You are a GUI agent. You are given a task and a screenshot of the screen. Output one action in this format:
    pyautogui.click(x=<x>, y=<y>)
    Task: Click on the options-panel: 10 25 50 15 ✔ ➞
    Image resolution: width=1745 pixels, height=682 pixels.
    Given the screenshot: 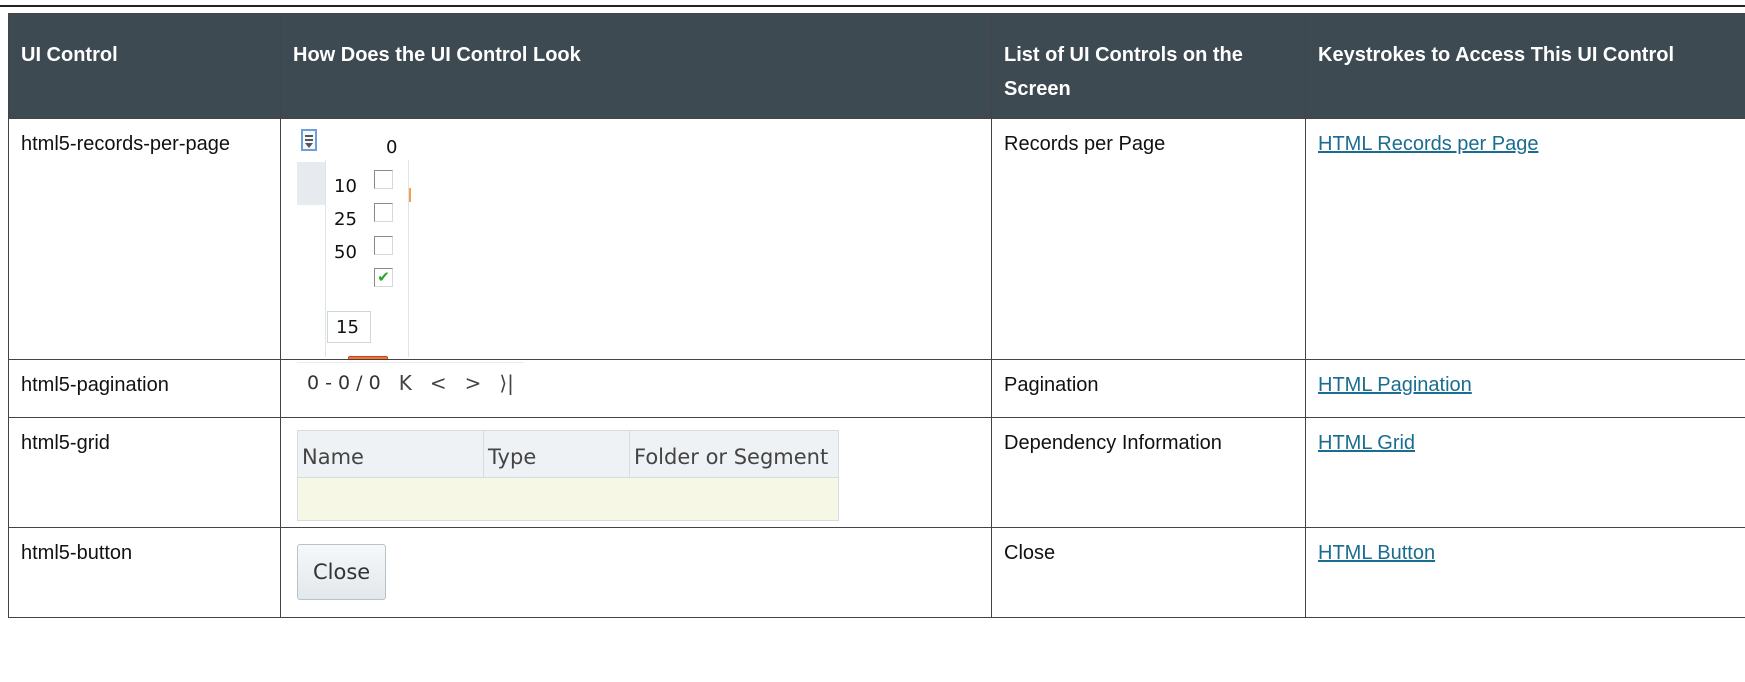 What is the action you would take?
    pyautogui.click(x=367, y=259)
    